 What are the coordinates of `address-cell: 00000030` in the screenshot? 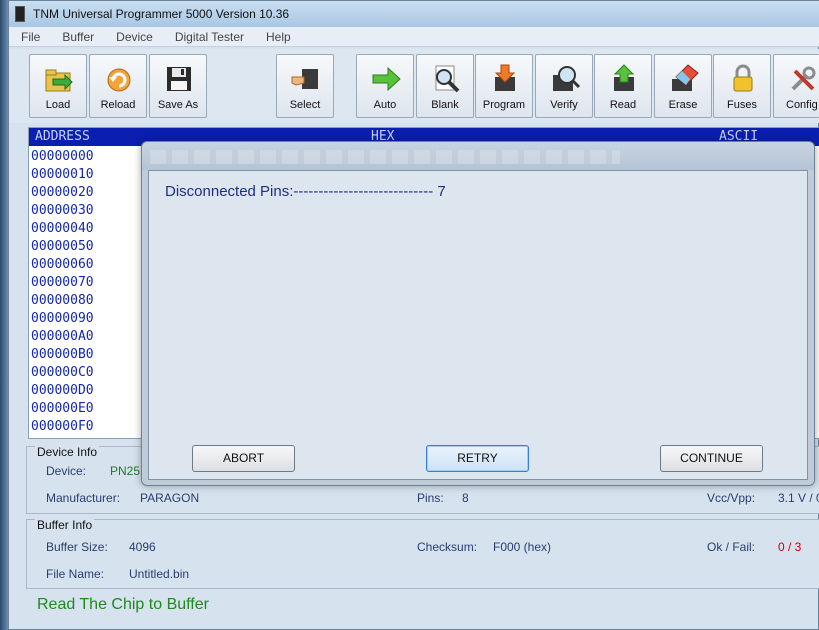 It's located at (62, 210).